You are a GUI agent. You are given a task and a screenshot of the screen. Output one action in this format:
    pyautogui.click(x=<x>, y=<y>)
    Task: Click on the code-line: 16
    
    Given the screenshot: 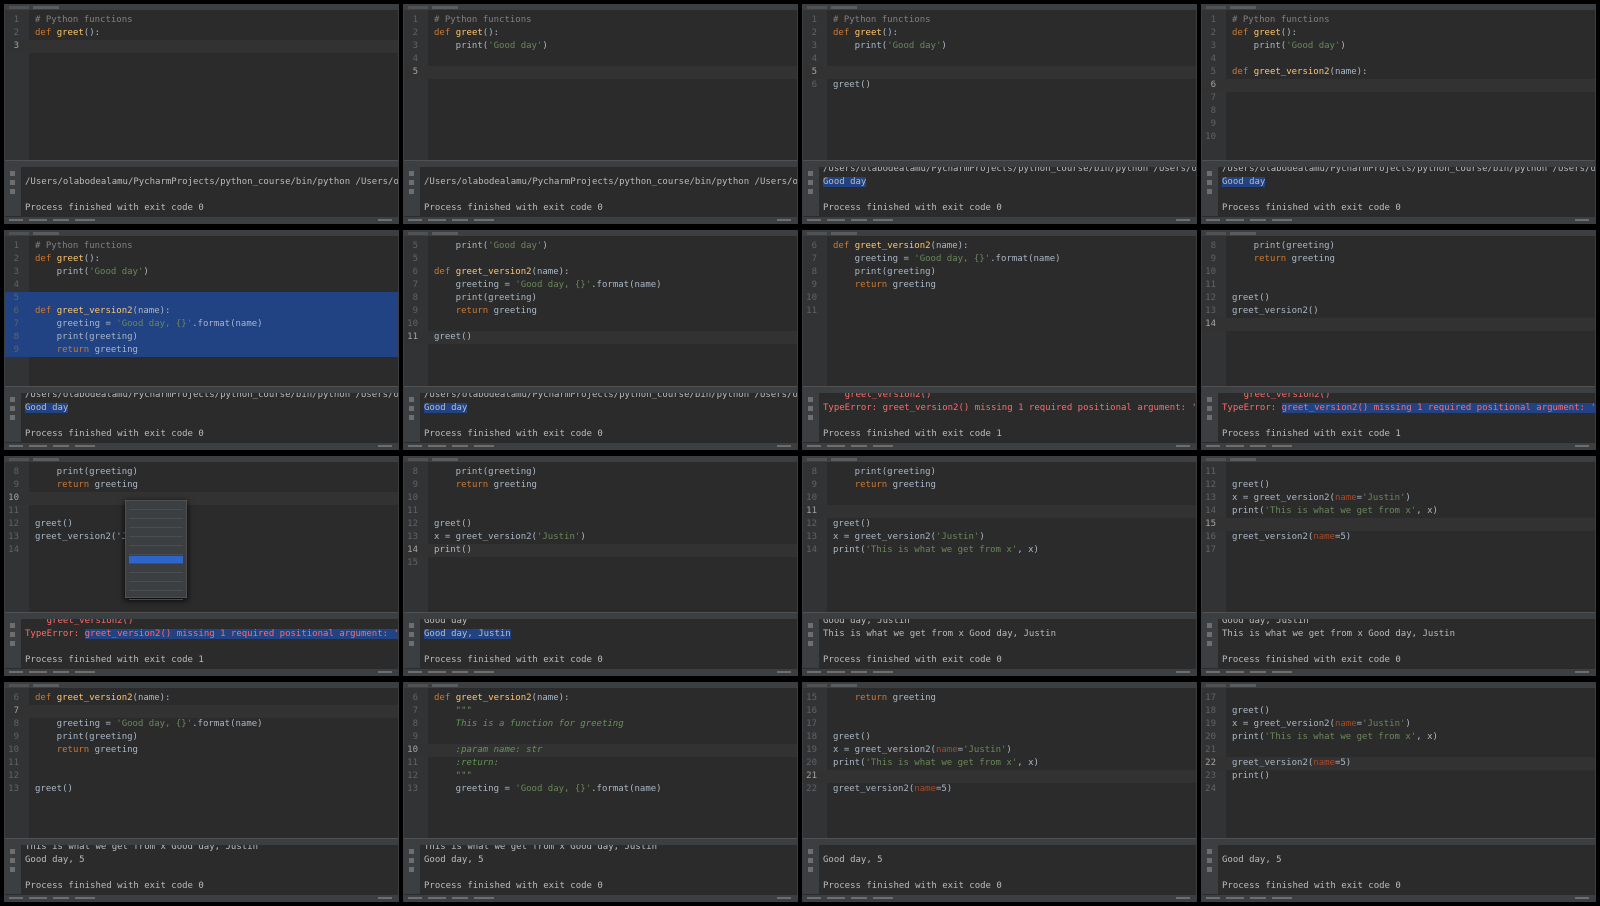 What is the action you would take?
    pyautogui.click(x=999, y=711)
    